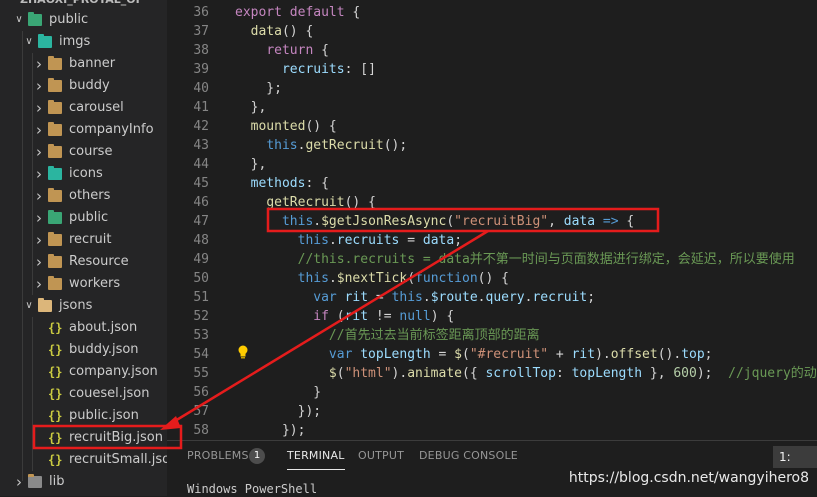 The width and height of the screenshot is (817, 497). What do you see at coordinates (492, 240) in the screenshot?
I see `code-line: 48 this.recruits = data;` at bounding box center [492, 240].